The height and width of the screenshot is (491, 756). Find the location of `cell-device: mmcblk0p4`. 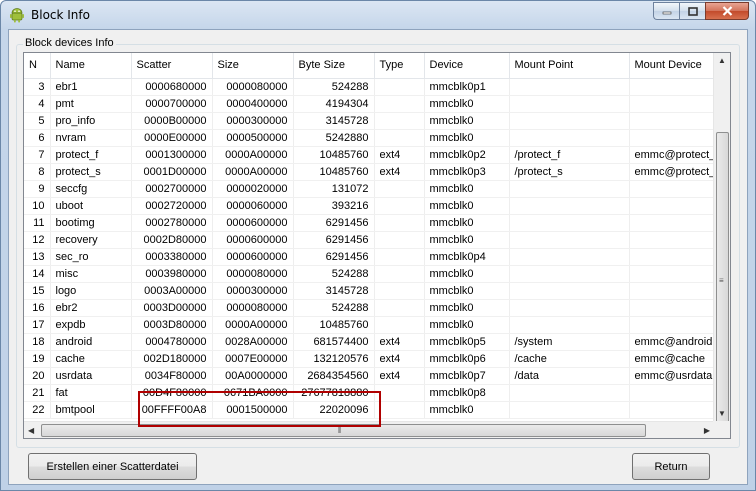

cell-device: mmcblk0p4 is located at coordinates (467, 257).